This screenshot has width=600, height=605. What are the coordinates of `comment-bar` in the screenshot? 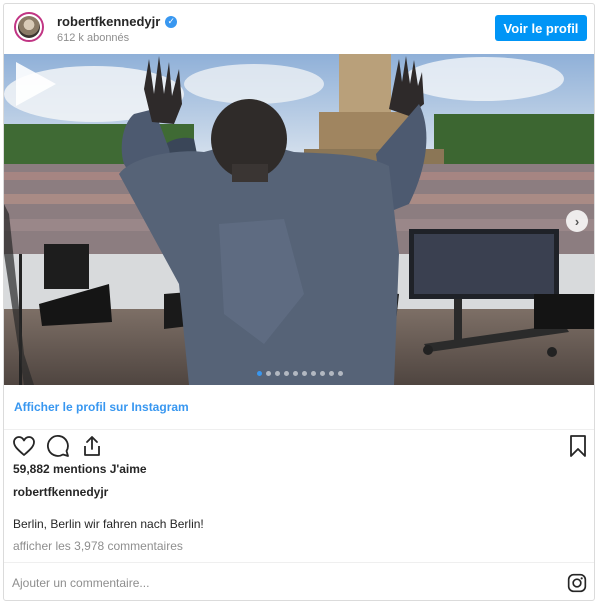 It's located at (299, 581).